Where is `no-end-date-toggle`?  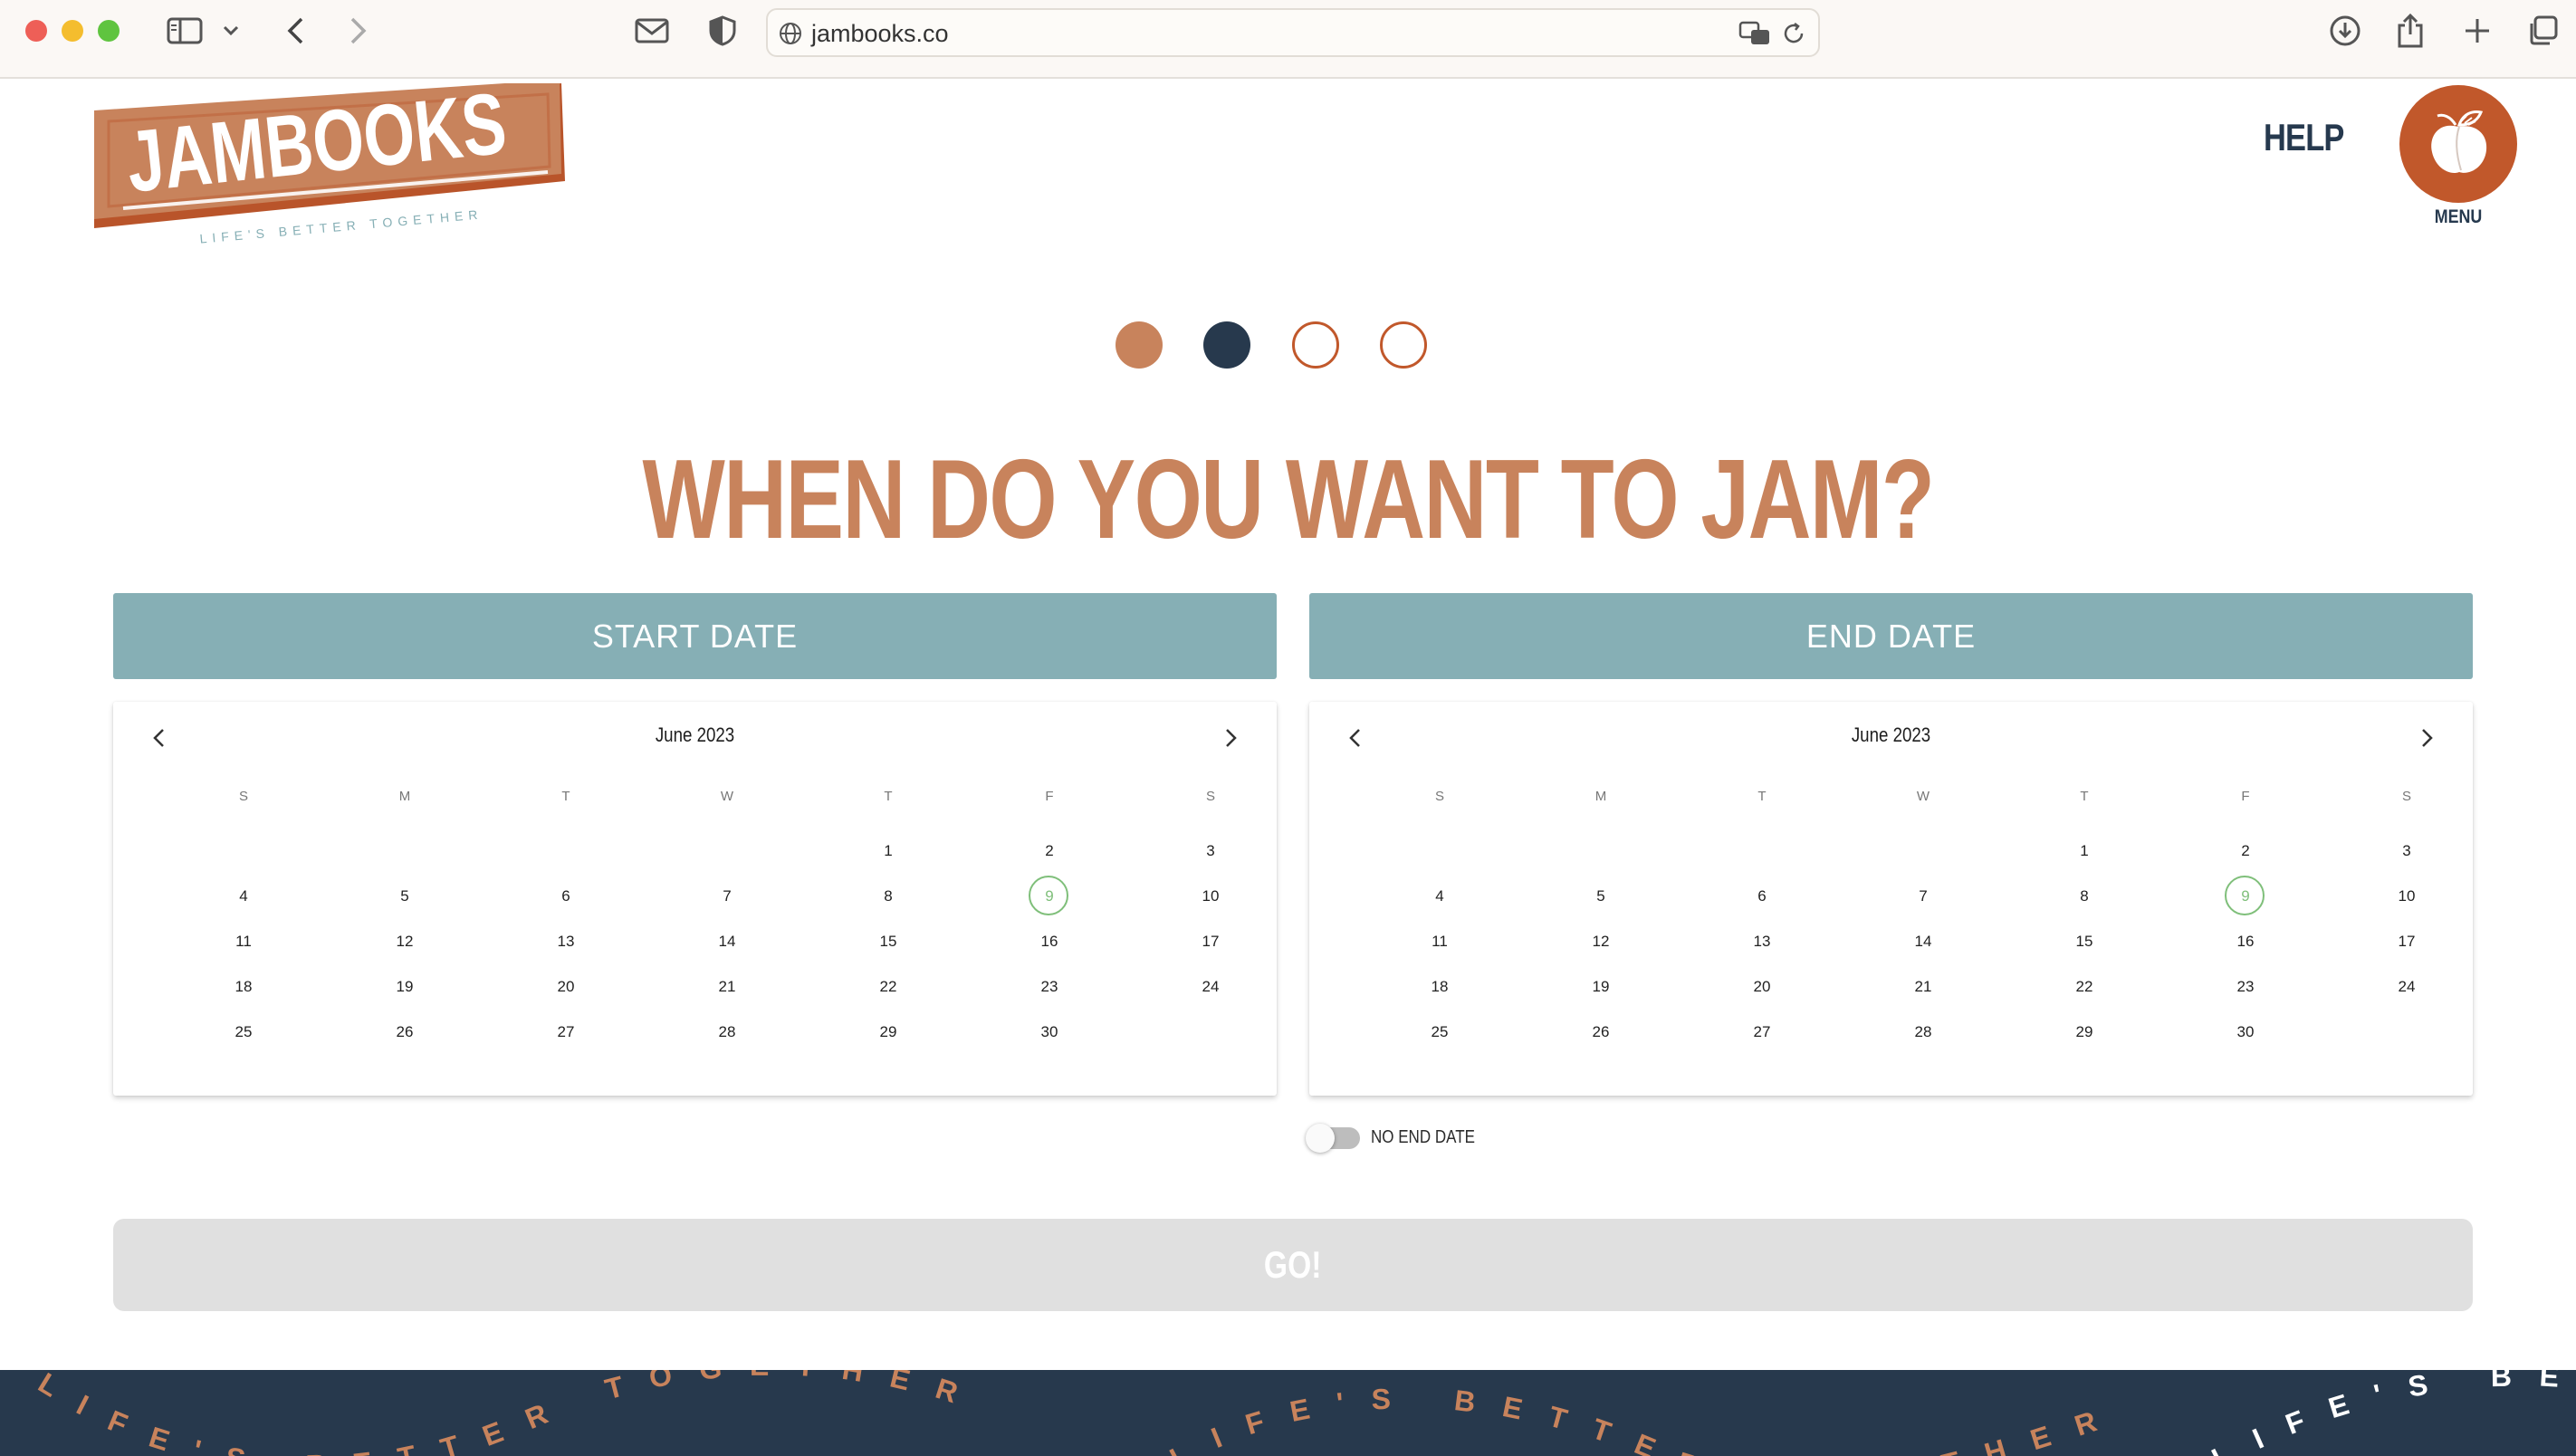
no-end-date-toggle is located at coordinates (1333, 1138).